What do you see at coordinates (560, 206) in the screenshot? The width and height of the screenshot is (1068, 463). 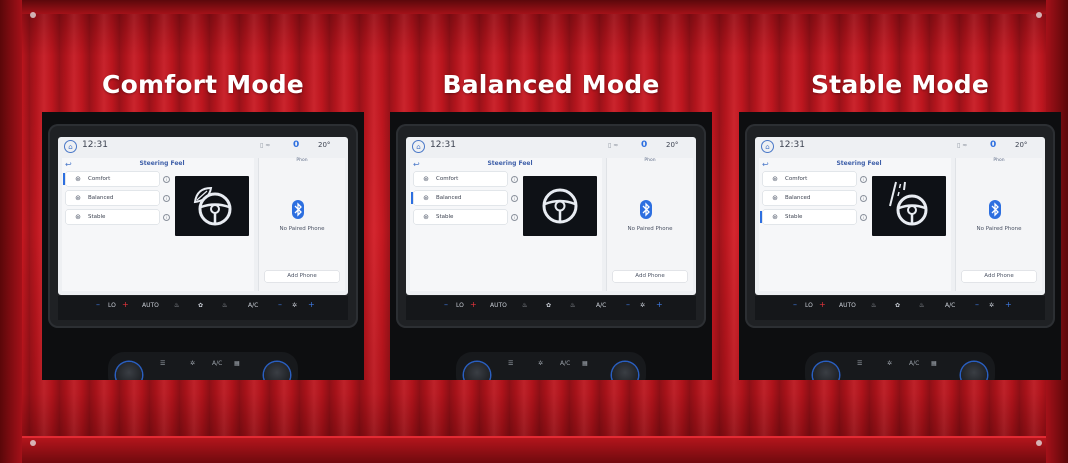 I see `steering-wheel-icon` at bounding box center [560, 206].